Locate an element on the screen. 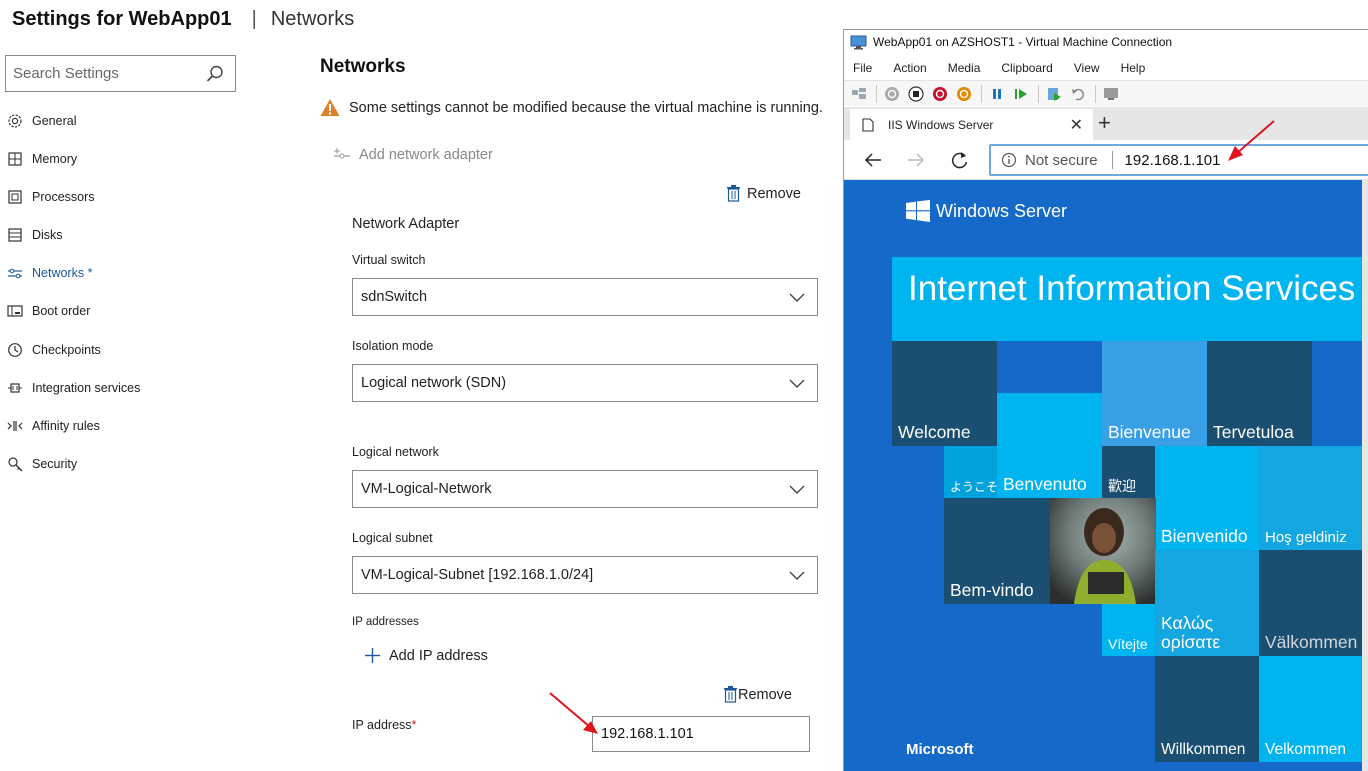 The width and height of the screenshot is (1368, 771). save-state-icon is located at coordinates (964, 94).